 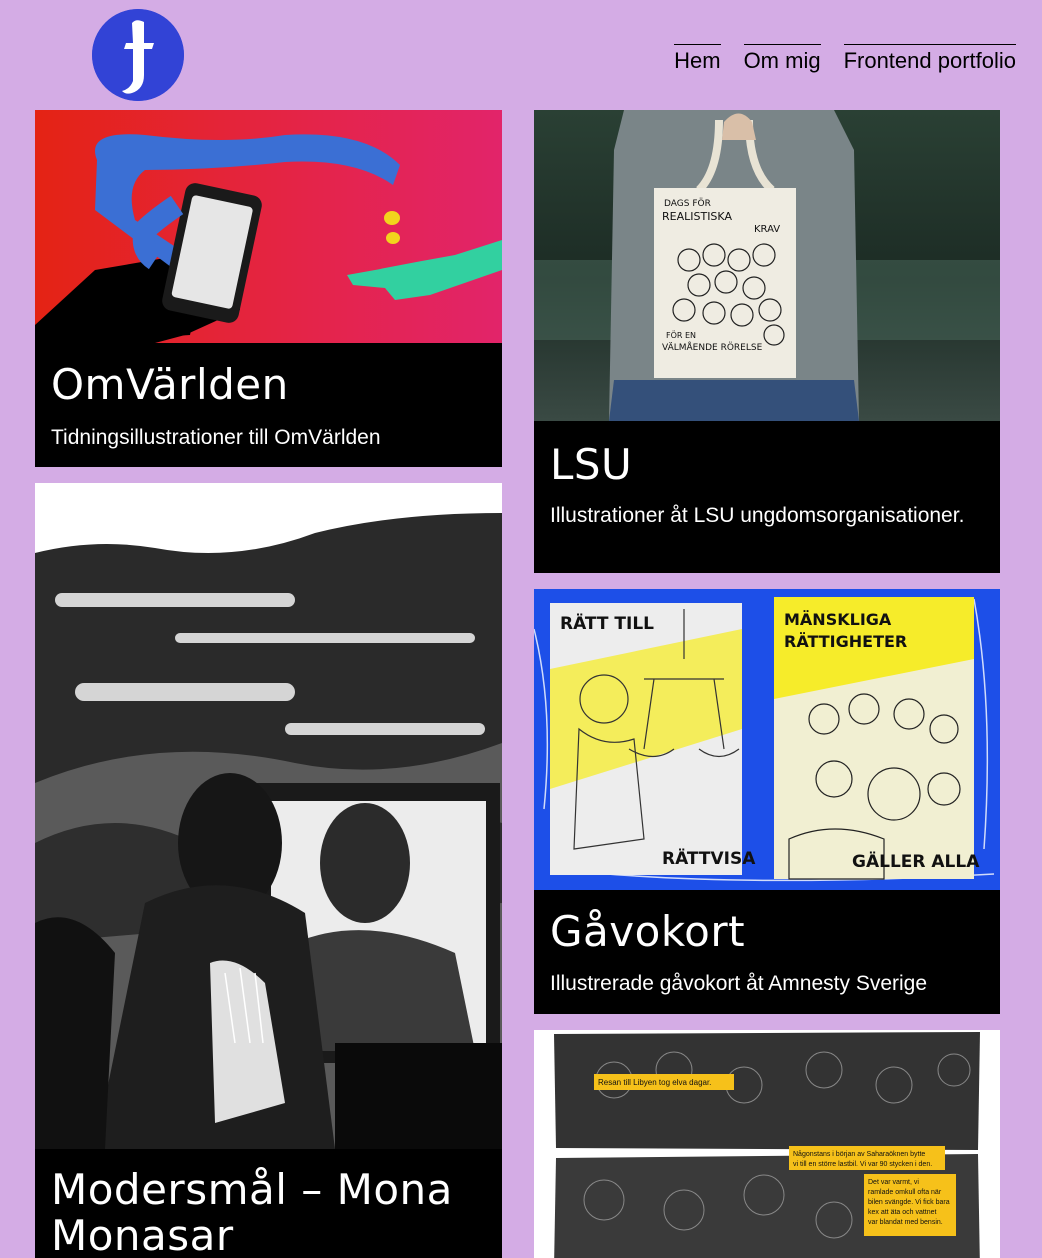 What do you see at coordinates (902, 1212) in the screenshot?
I see `svg-text: kex att äta och vattnet` at bounding box center [902, 1212].